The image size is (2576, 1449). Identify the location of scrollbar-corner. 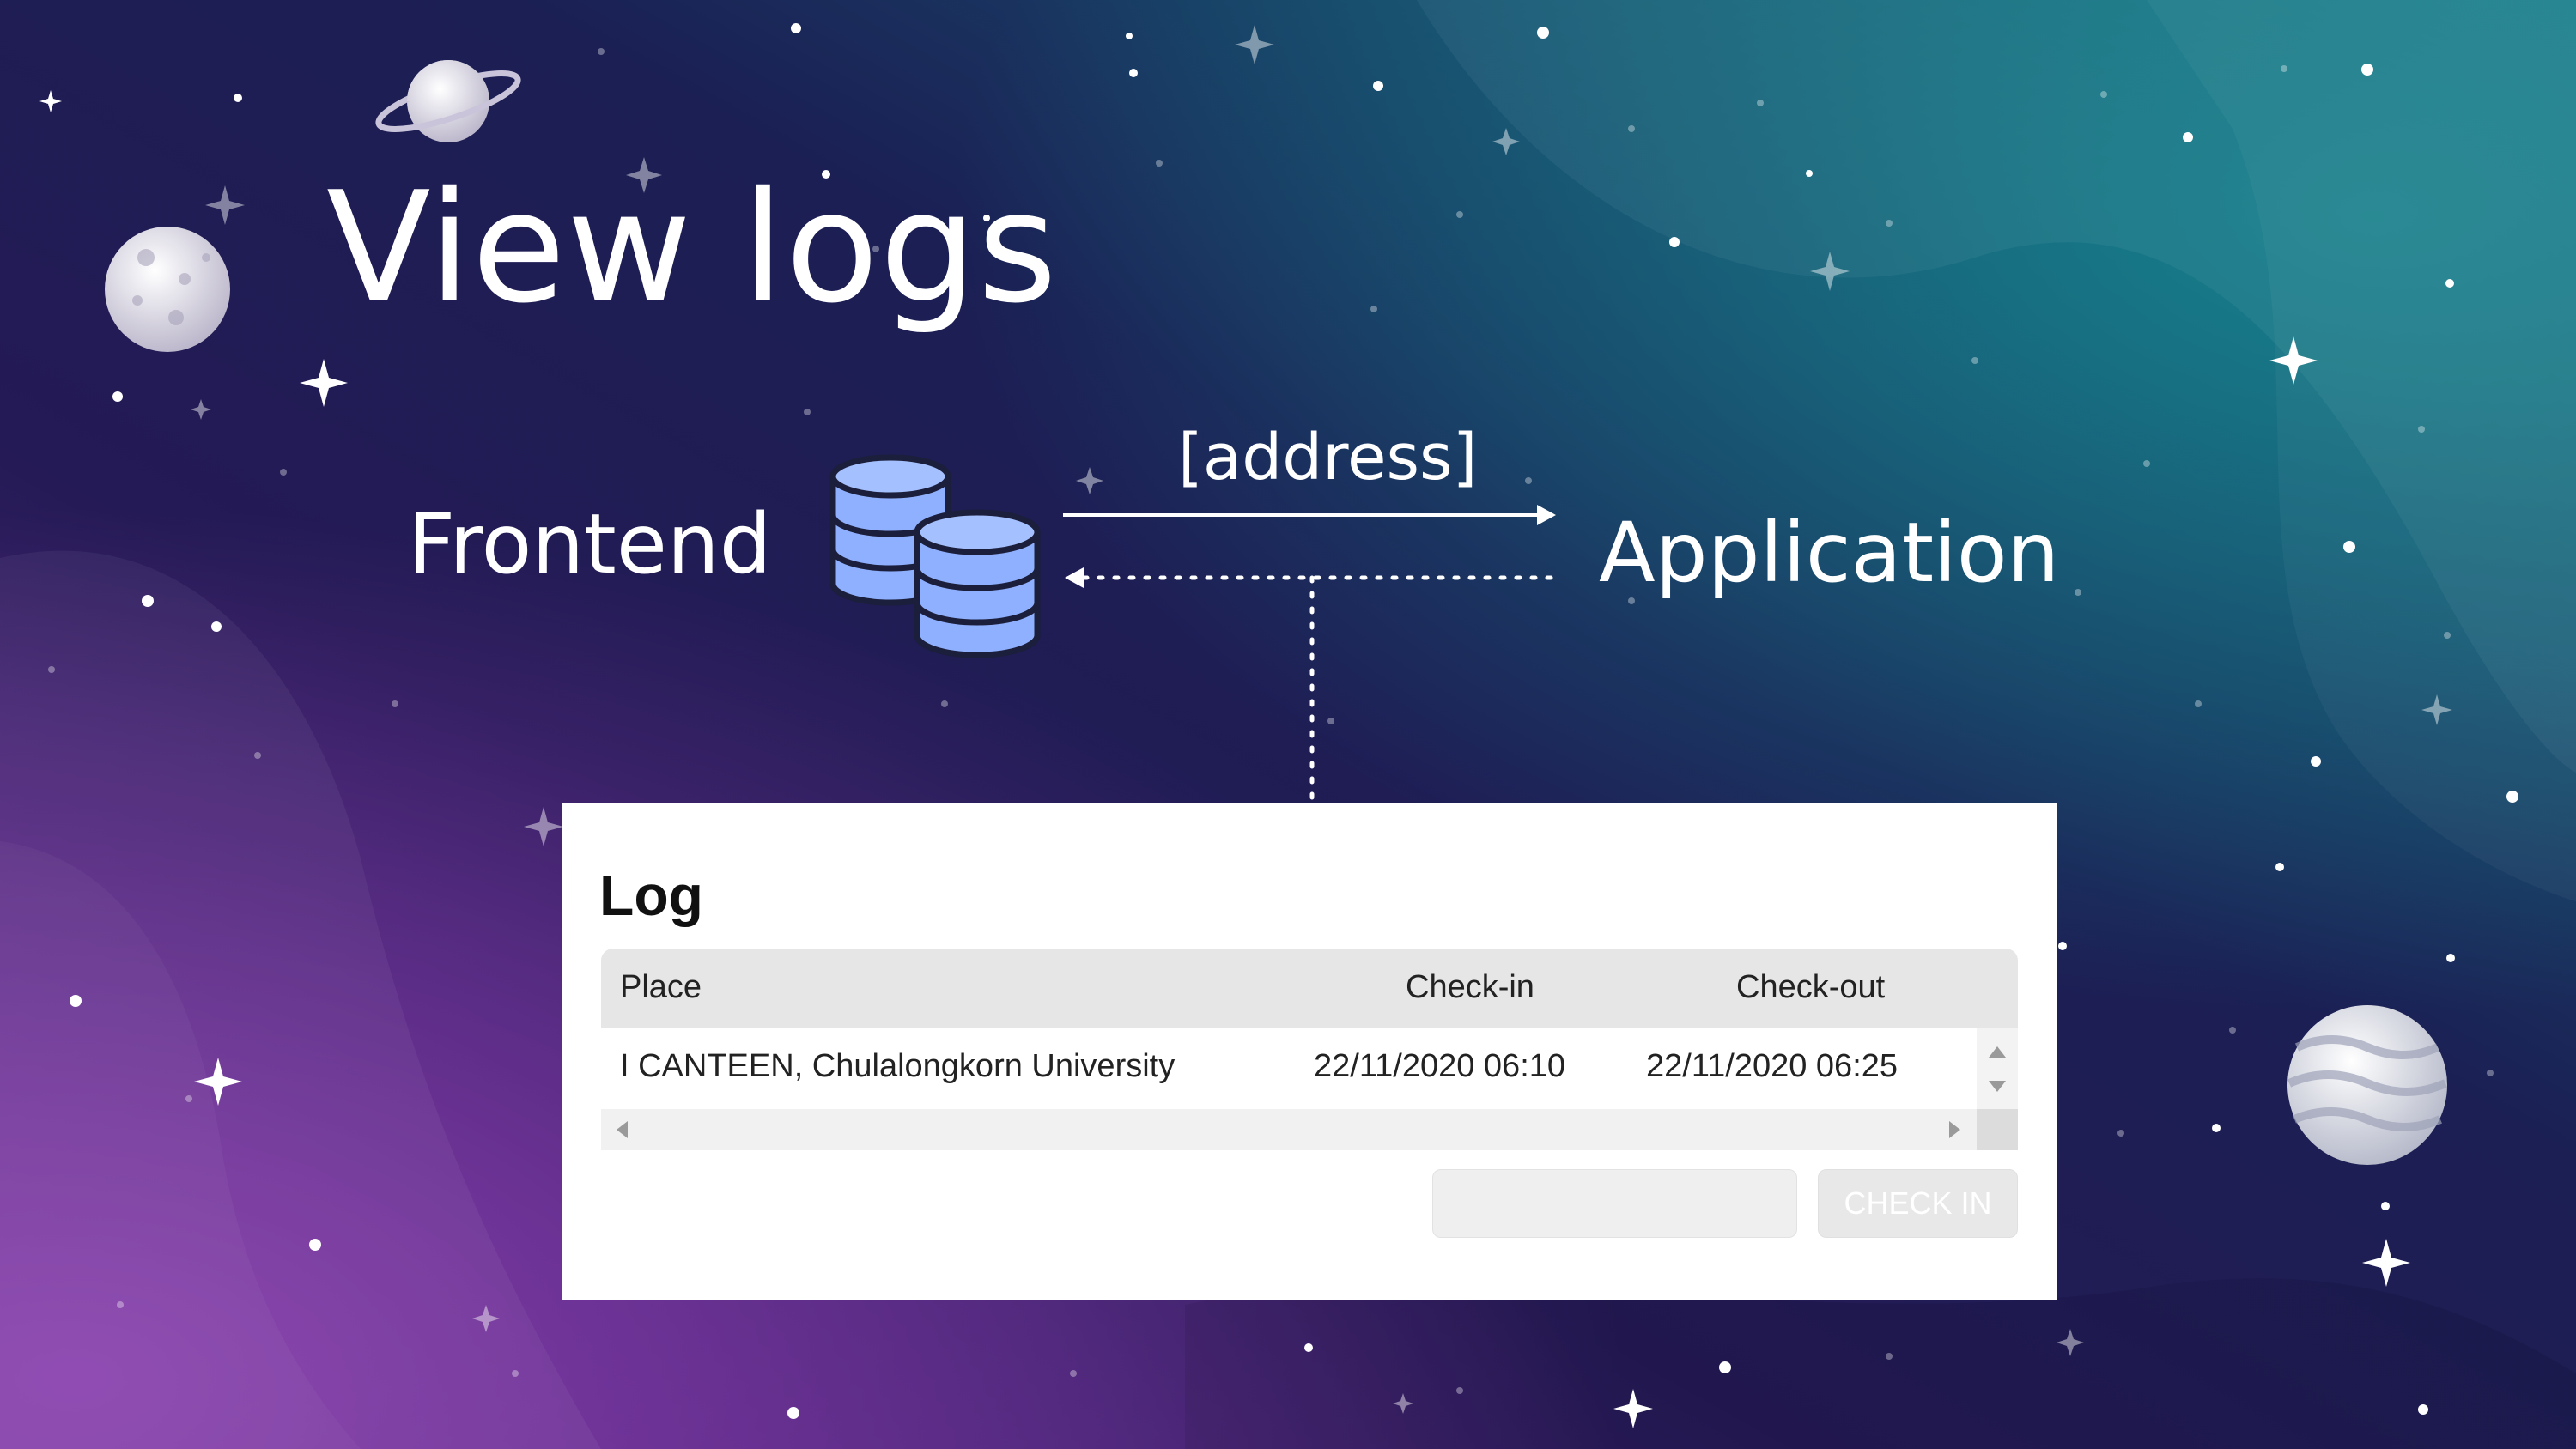
(1997, 1129).